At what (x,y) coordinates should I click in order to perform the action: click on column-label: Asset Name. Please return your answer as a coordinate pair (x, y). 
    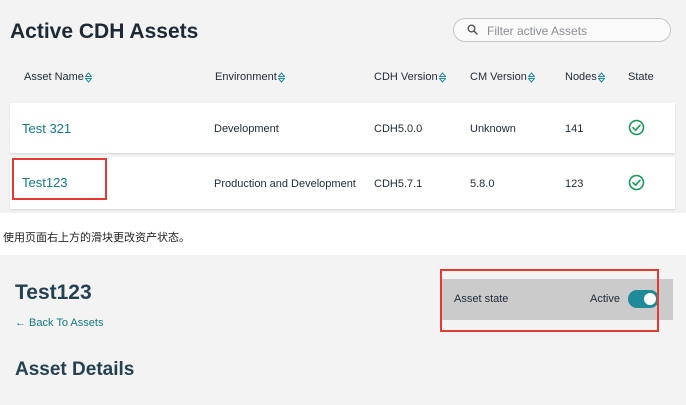
    Looking at the image, I should click on (54, 77).